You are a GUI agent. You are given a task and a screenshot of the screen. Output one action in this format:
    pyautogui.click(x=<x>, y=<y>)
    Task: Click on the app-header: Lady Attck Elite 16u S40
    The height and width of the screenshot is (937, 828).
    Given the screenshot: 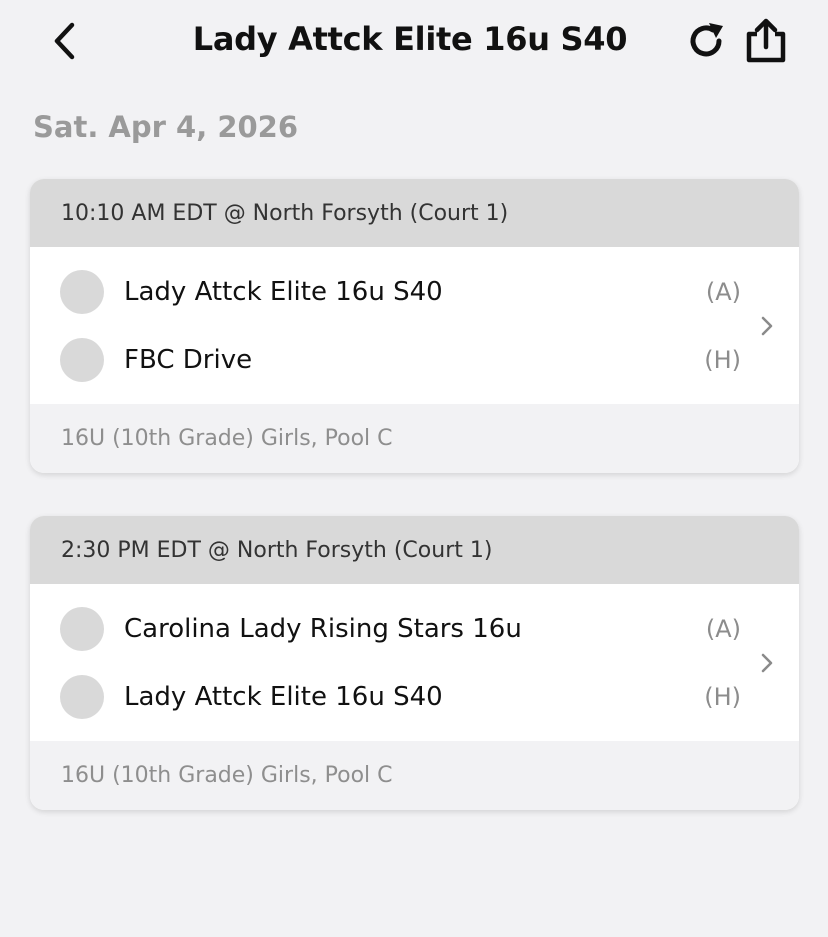 What is the action you would take?
    pyautogui.click(x=414, y=42)
    